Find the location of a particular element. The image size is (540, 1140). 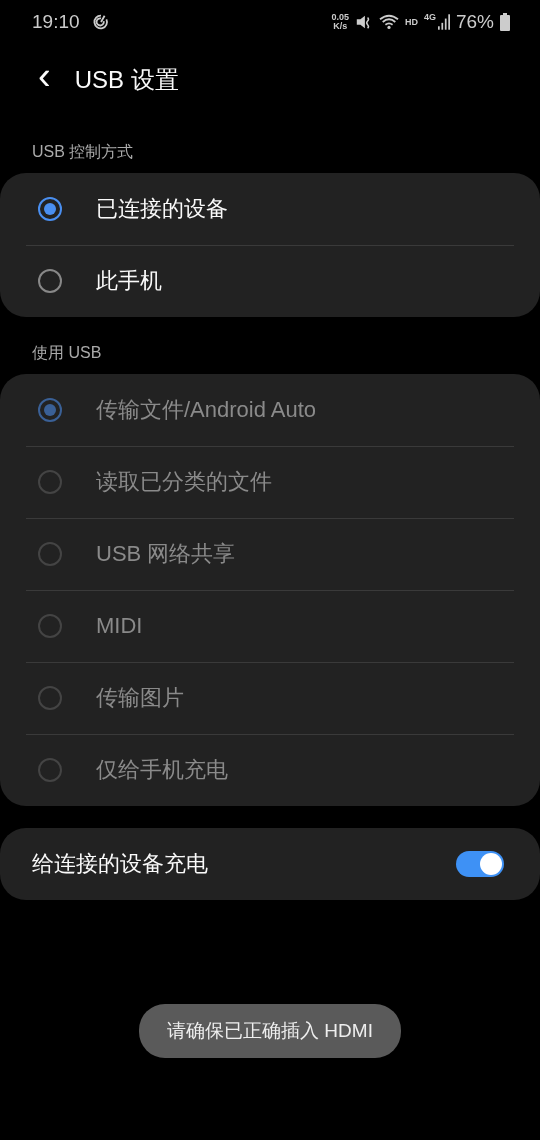

network-type: 4G is located at coordinates (429, 17).